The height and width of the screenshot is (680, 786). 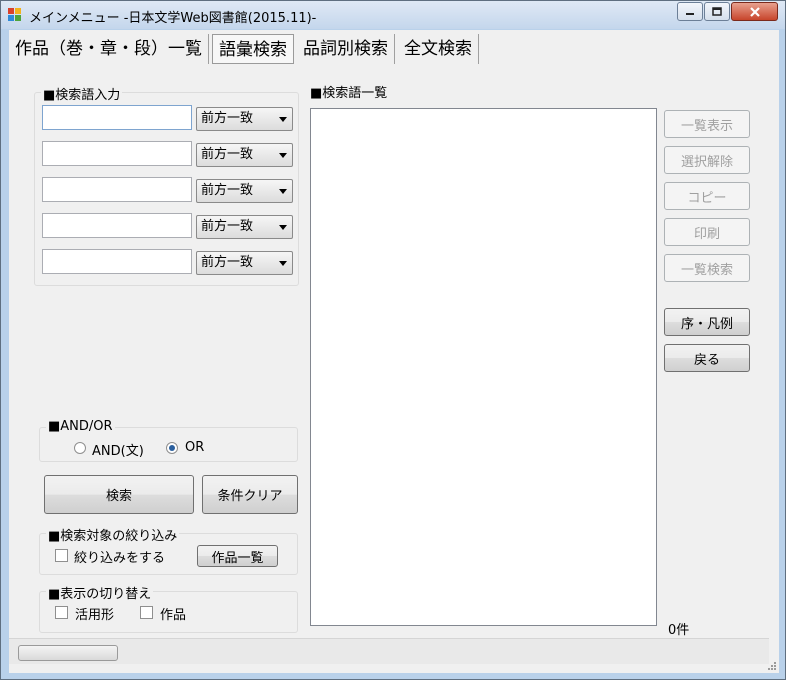 I want to click on print-button: 印刷, so click(x=707, y=232).